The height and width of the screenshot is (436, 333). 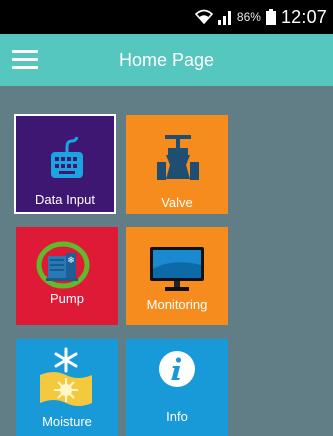 I want to click on page-title: Home Page, so click(x=166, y=60).